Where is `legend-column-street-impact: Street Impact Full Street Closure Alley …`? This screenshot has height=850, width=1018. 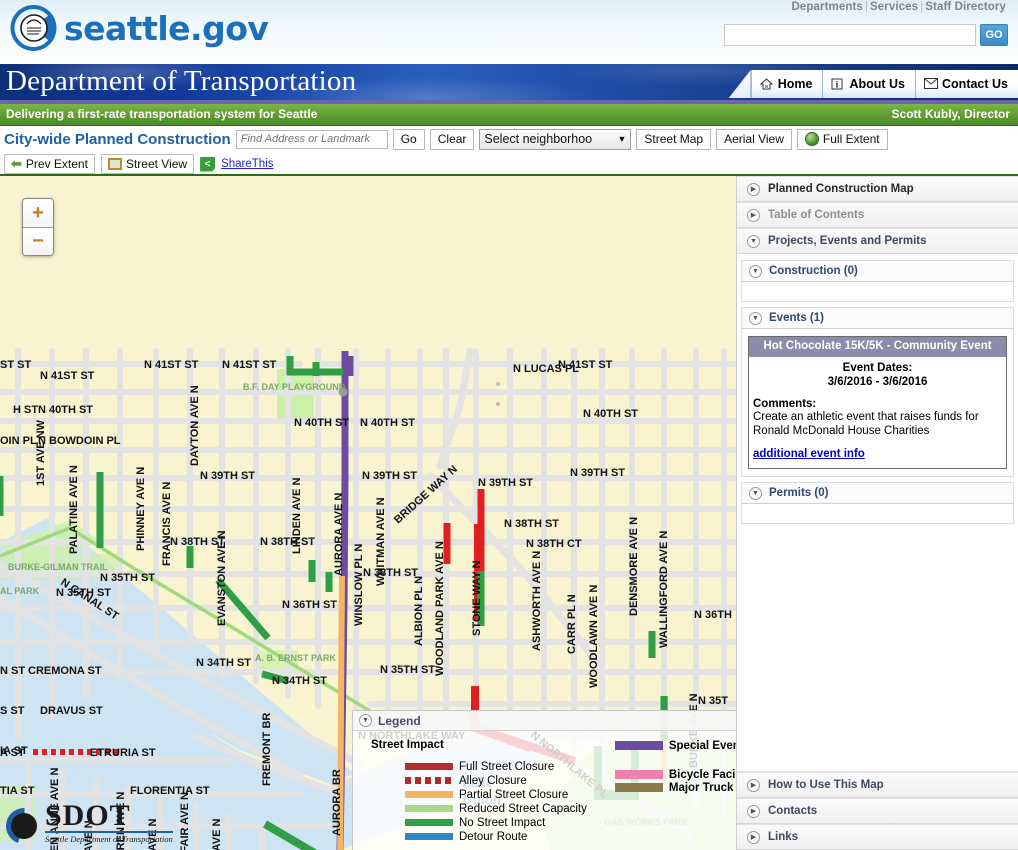
legend-column-street-impact: Street Impact Full Street Closure Alley … is located at coordinates (479, 791).